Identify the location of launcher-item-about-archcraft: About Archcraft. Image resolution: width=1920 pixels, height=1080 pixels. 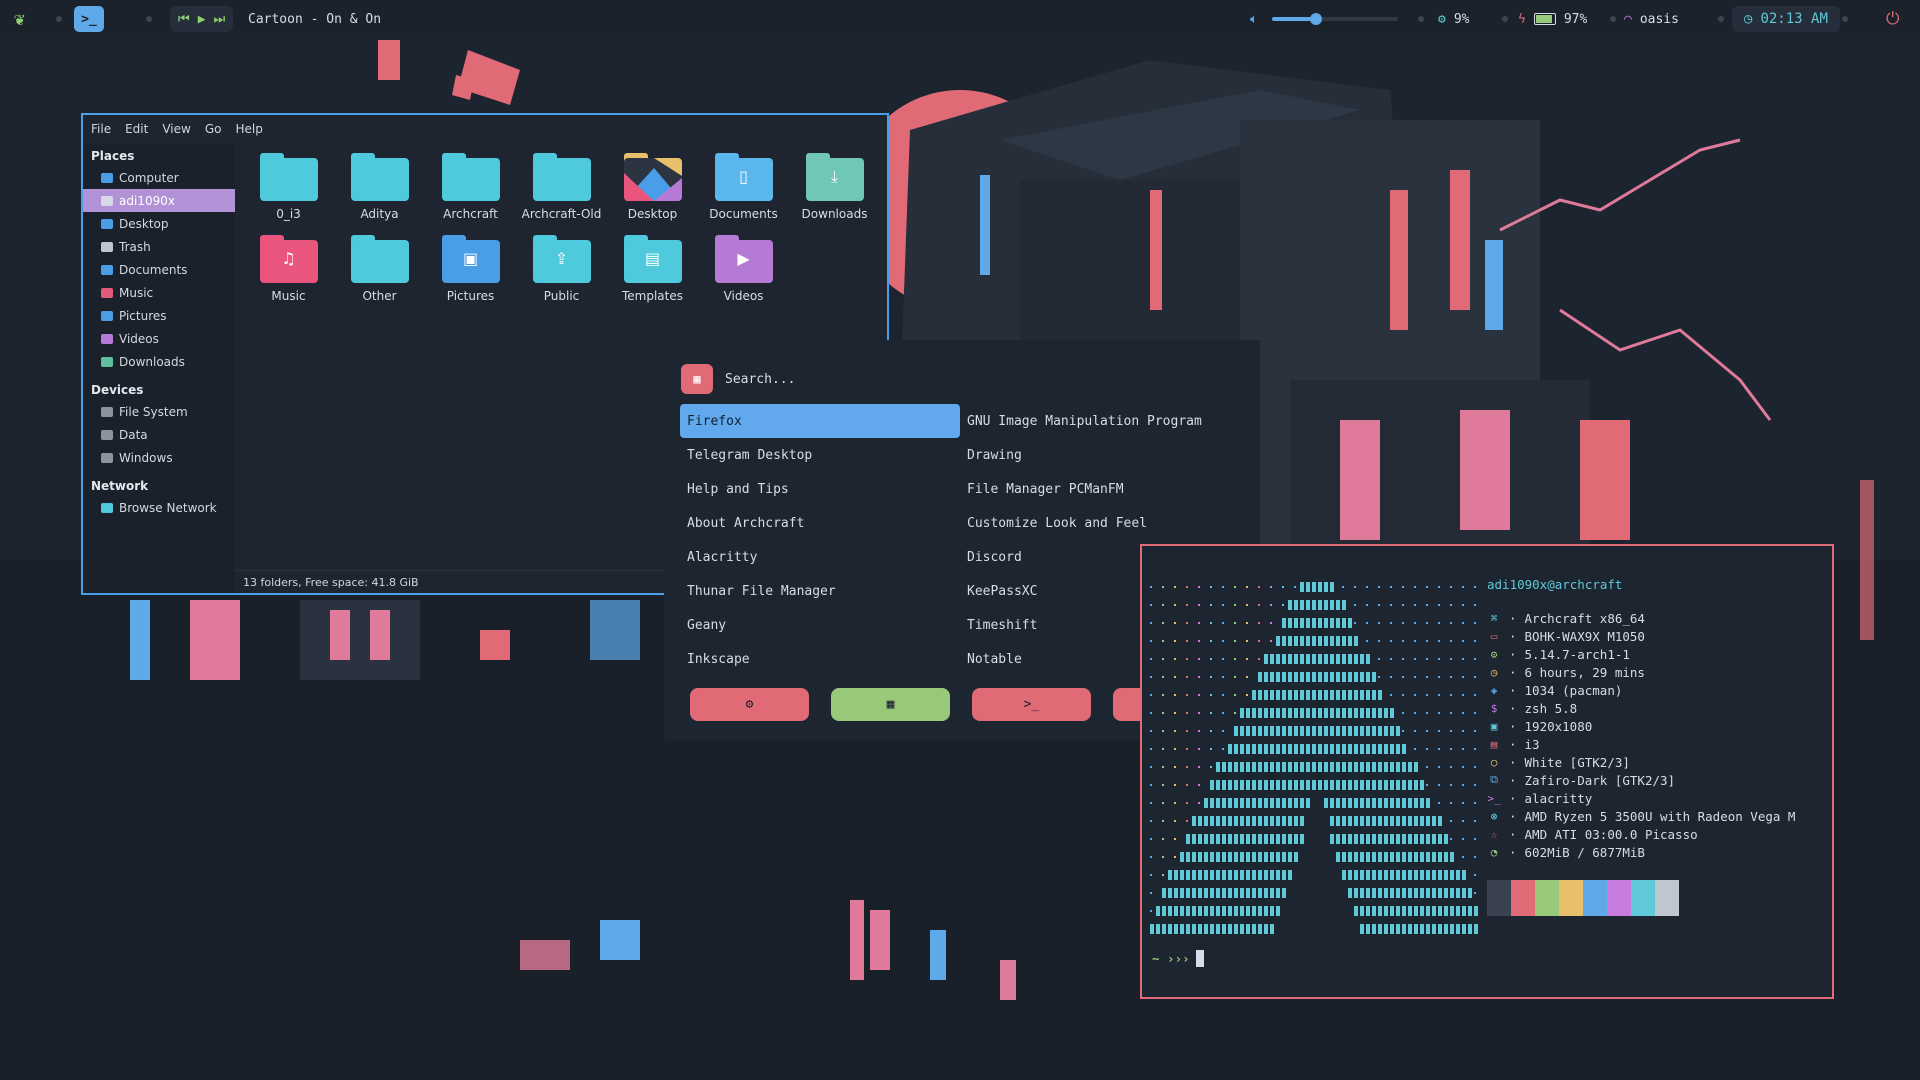
(820, 523).